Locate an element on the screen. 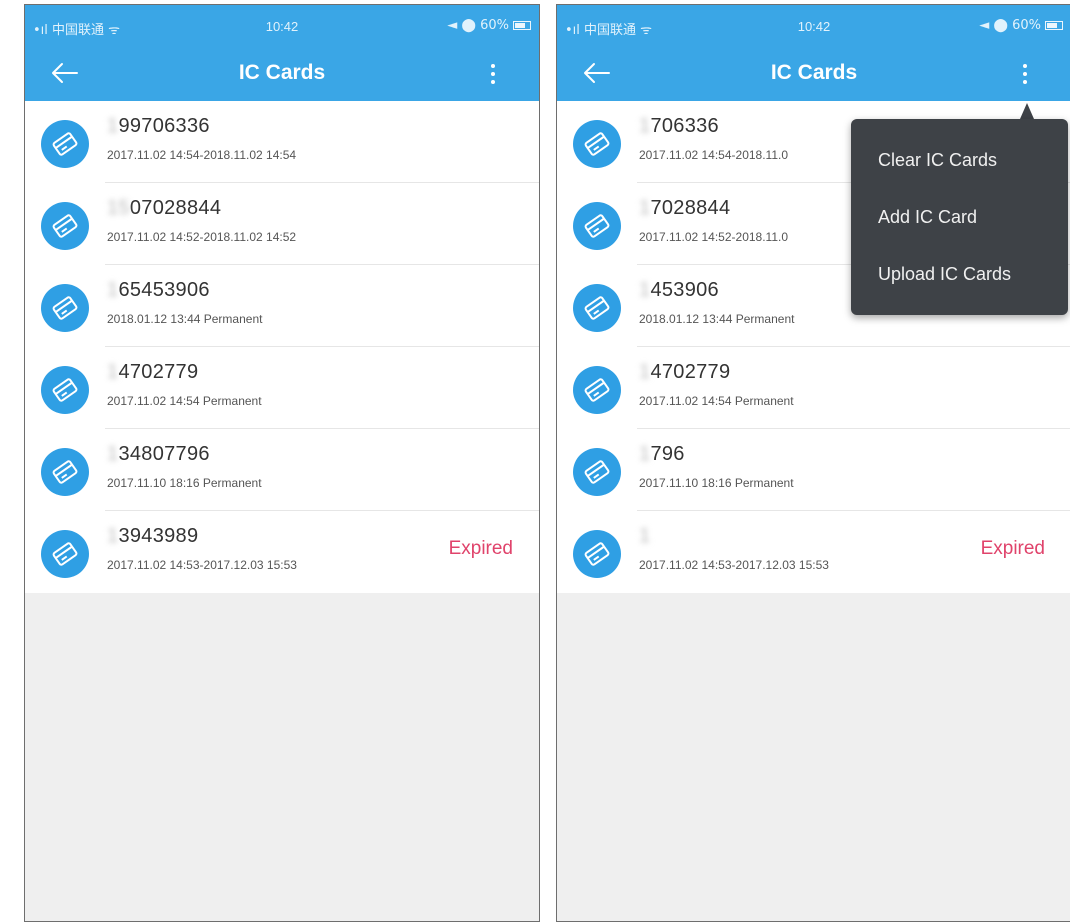 This screenshot has height=922, width=1070. menu-item-add-ic-card: Add IC Card is located at coordinates (959, 217).